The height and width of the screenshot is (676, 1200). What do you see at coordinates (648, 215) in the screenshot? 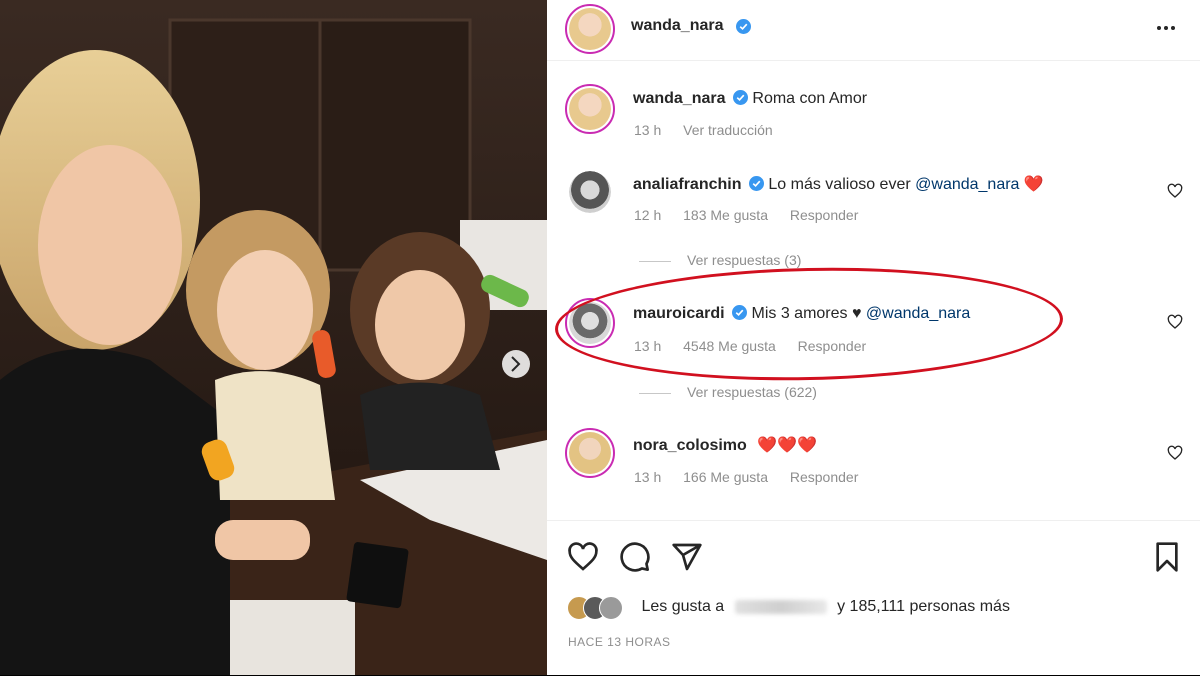
I see `comment-time: 12 h` at bounding box center [648, 215].